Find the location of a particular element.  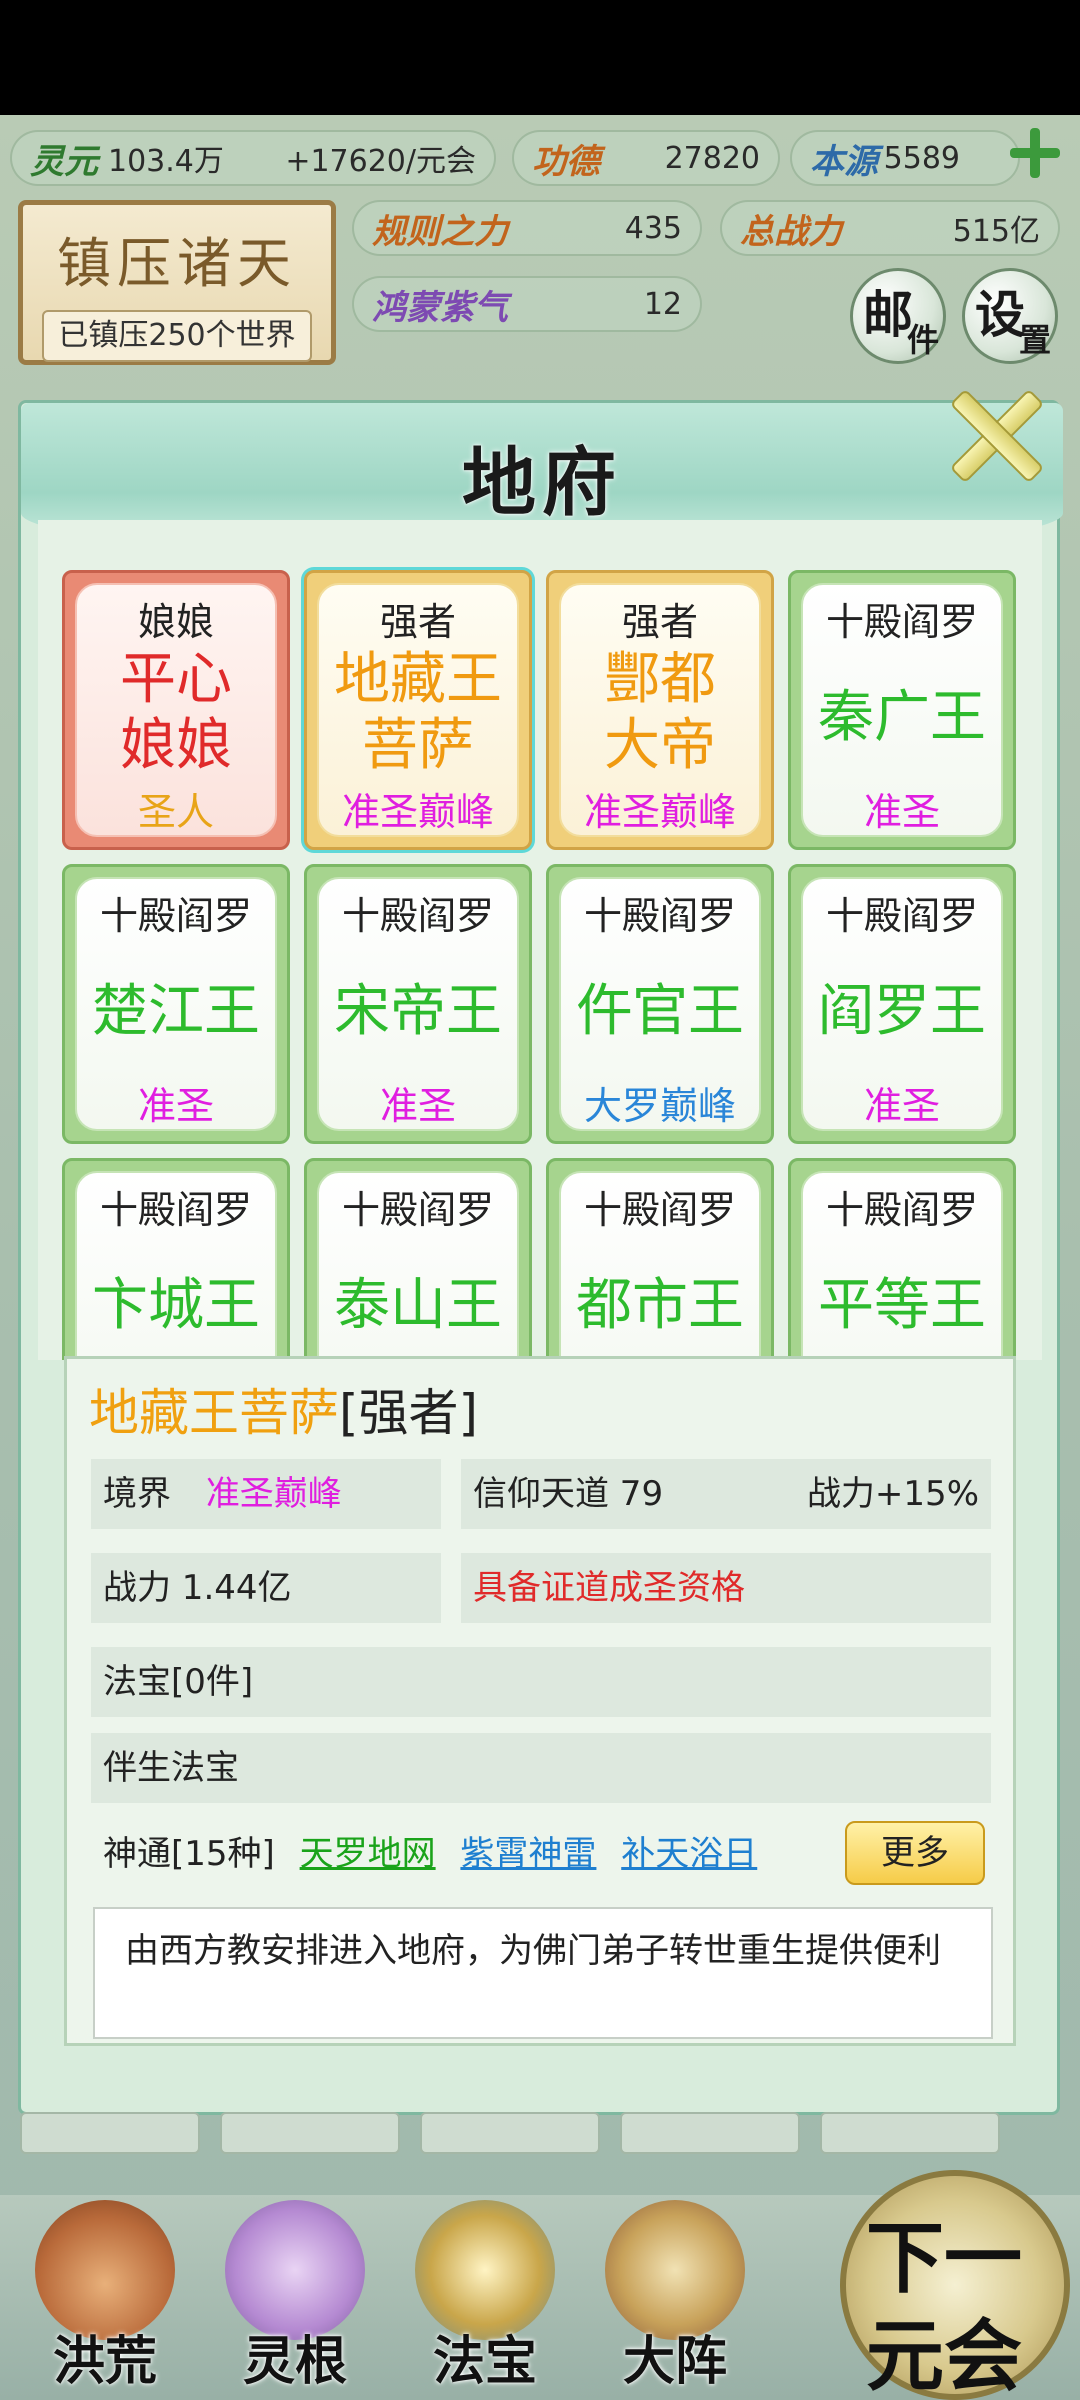

realm-box: 境界 准圣巅峰 is located at coordinates (266, 1494).